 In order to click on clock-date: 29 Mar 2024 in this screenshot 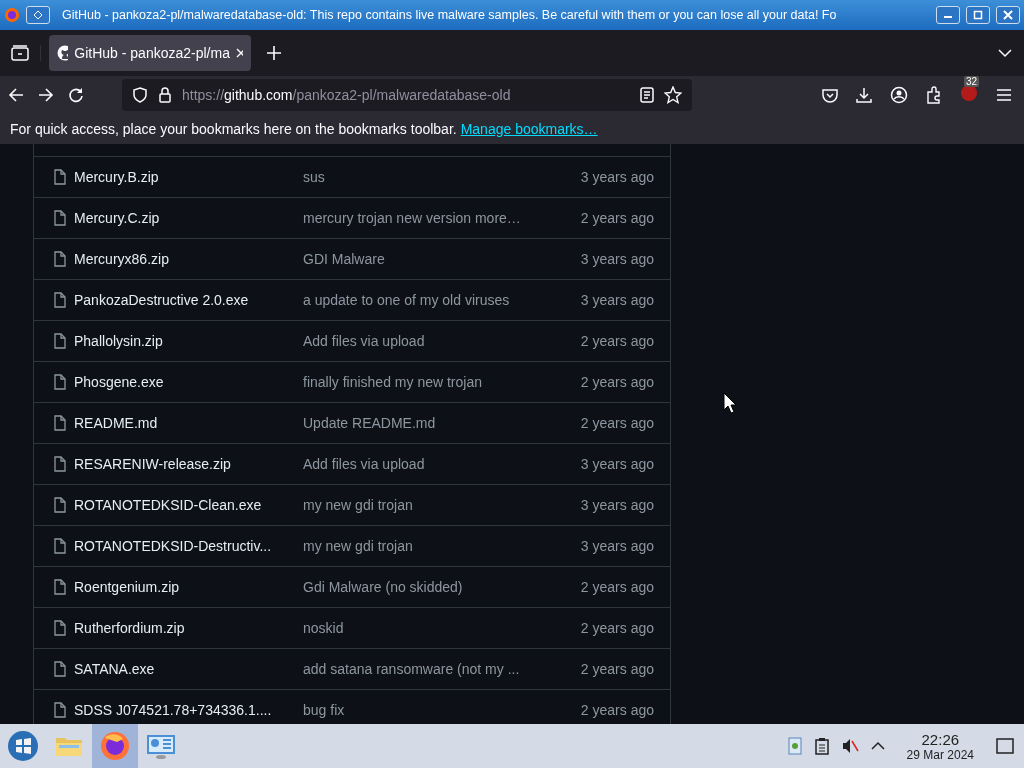, I will do `click(940, 754)`.